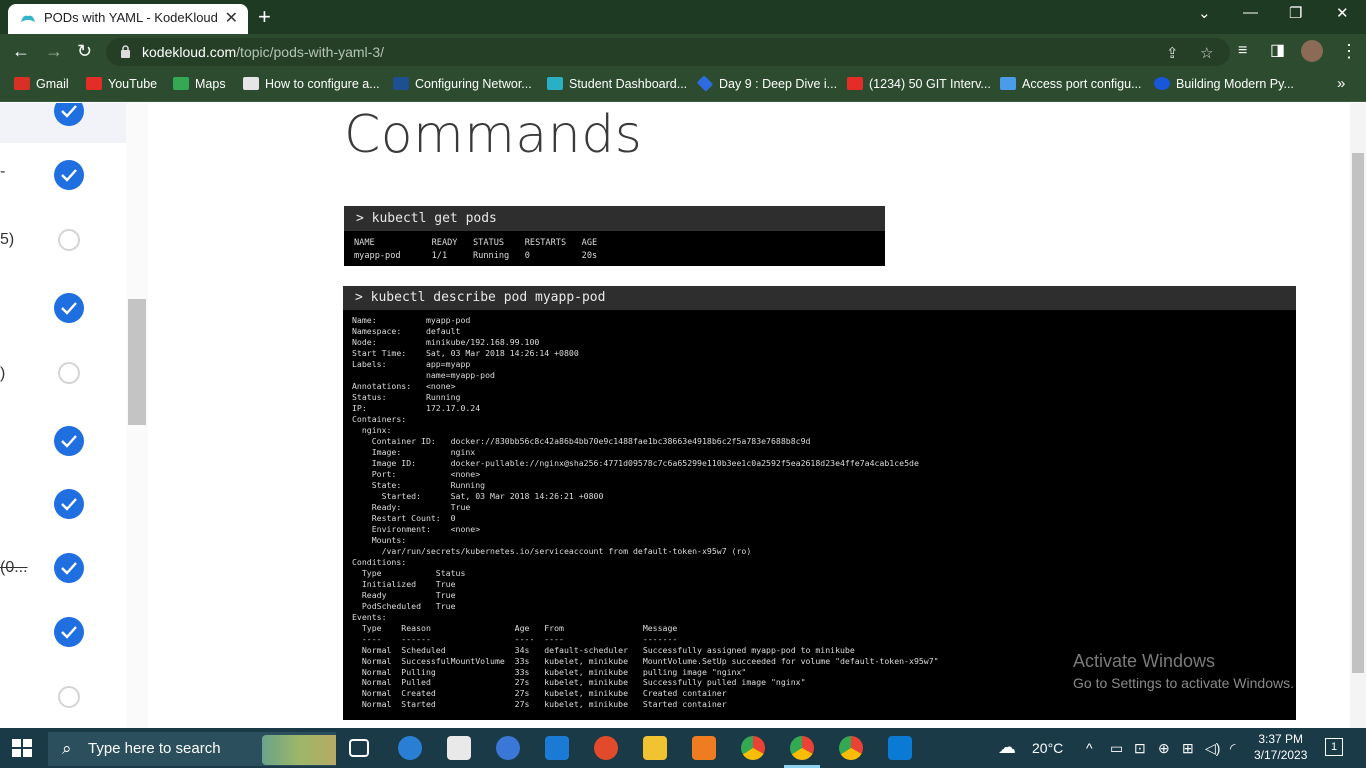 This screenshot has height=768, width=1366. Describe the element at coordinates (54, 51) in the screenshot. I see `forward-icon: →` at that location.